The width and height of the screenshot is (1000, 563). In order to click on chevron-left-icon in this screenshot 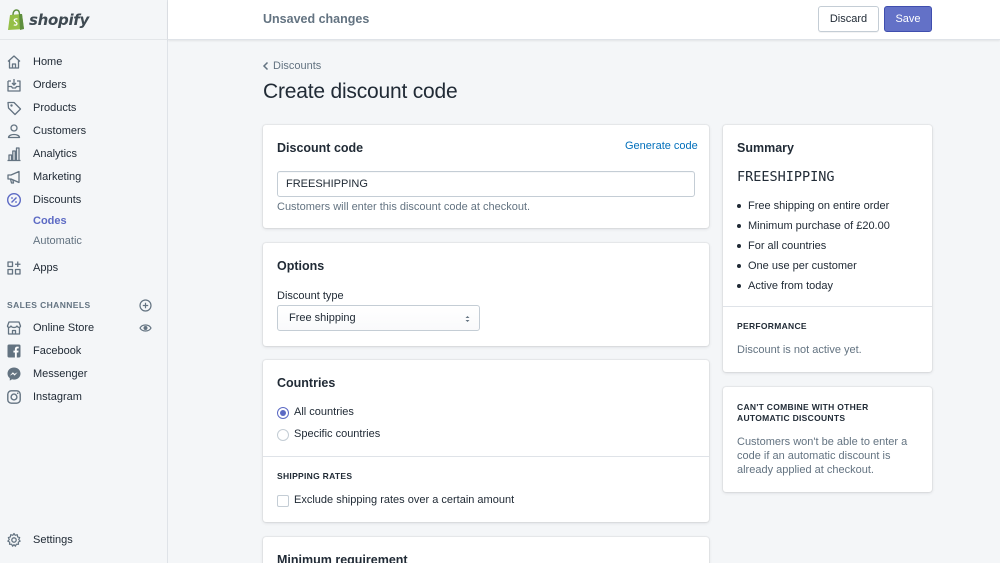, I will do `click(265, 66)`.